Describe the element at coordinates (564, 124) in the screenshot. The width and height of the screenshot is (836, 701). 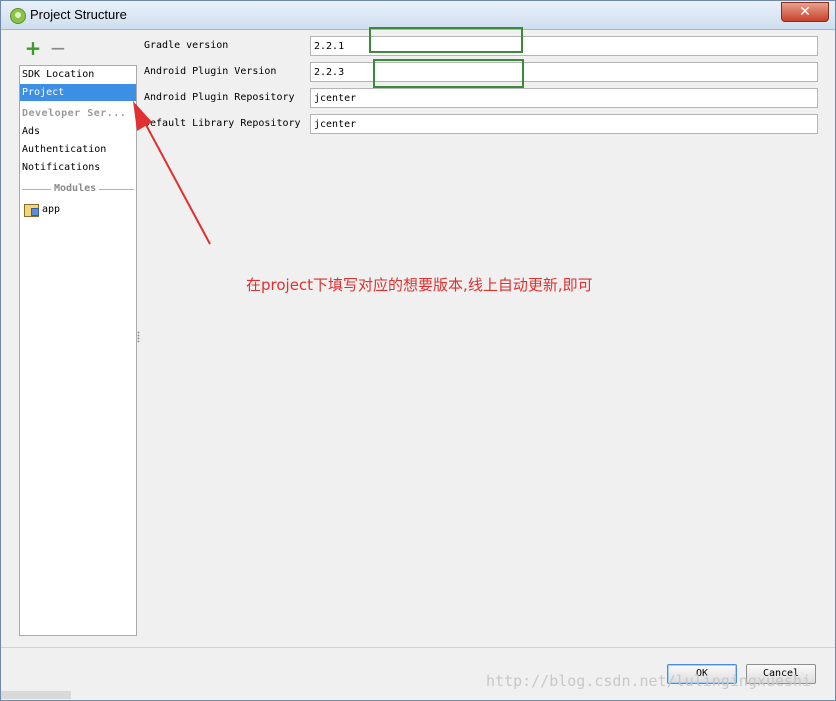
I see `default-library-repository-field` at that location.